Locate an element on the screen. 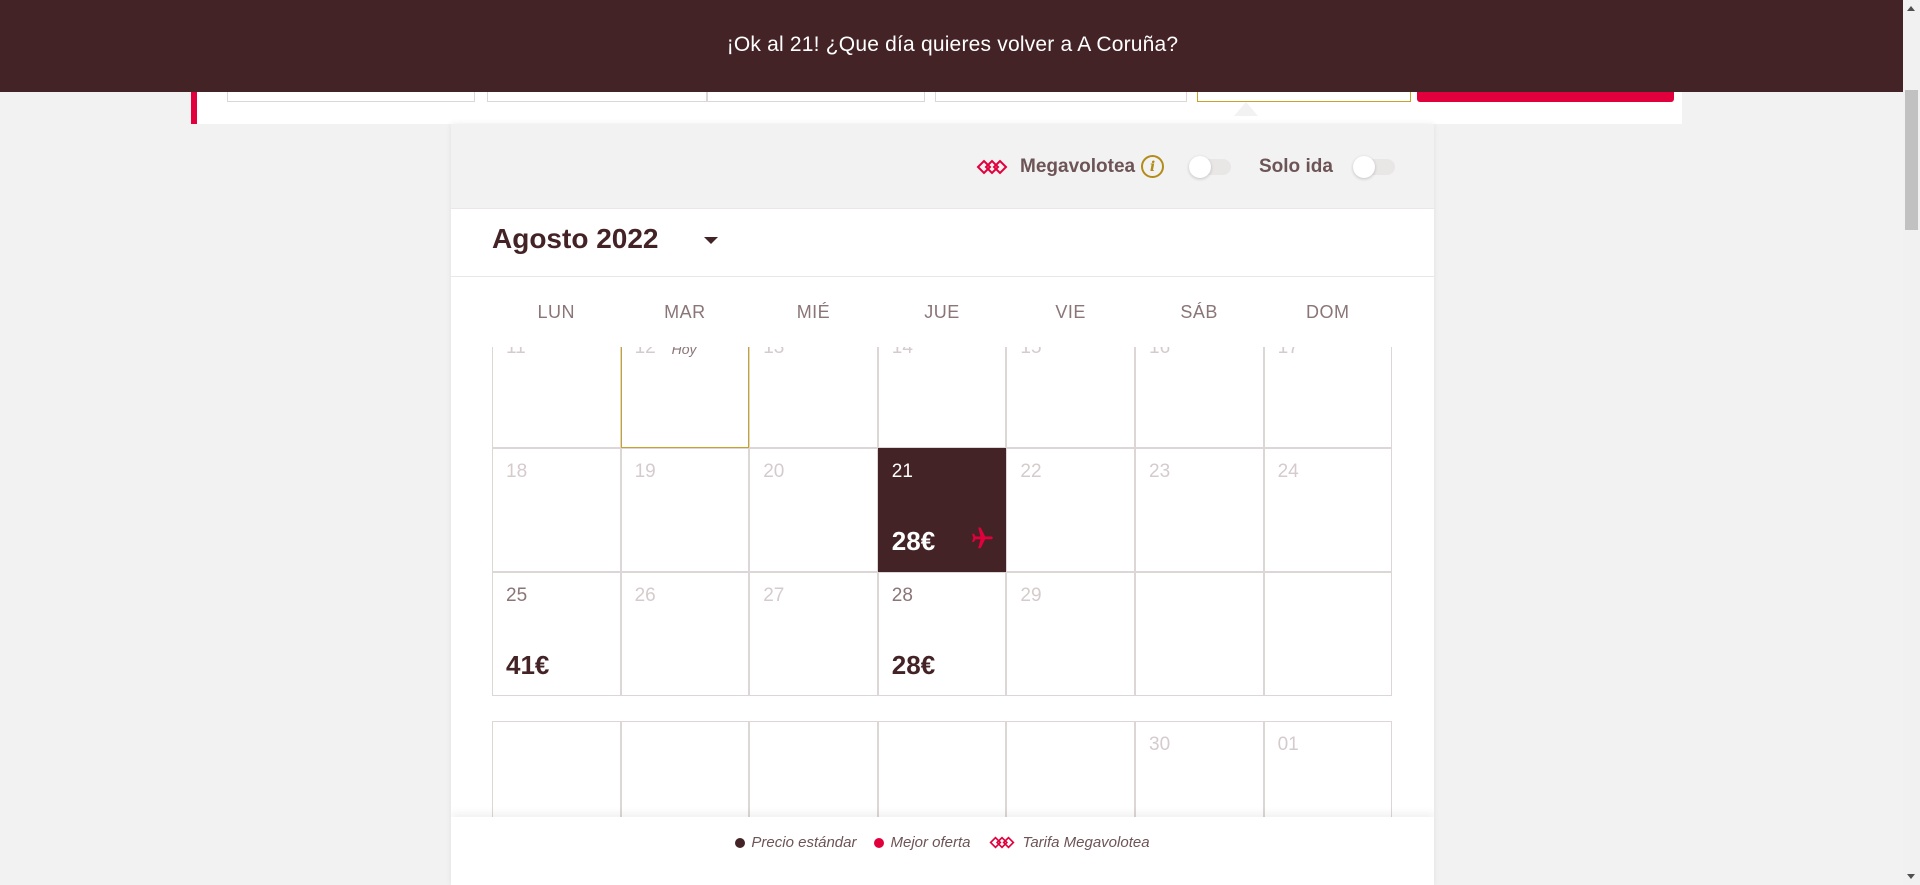 Image resolution: width=1920 pixels, height=885 pixels. calendar-week-row: 30 01 is located at coordinates (942, 769).